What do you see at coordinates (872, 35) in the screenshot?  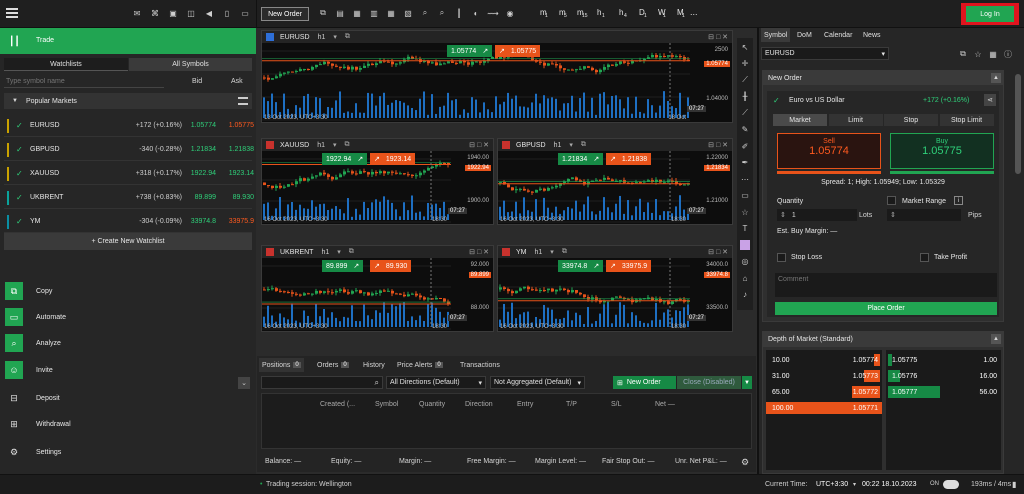 I see `tab-news: News` at bounding box center [872, 35].